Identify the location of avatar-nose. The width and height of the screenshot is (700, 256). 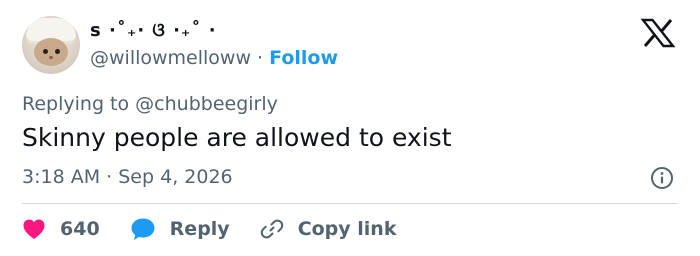
(51, 57).